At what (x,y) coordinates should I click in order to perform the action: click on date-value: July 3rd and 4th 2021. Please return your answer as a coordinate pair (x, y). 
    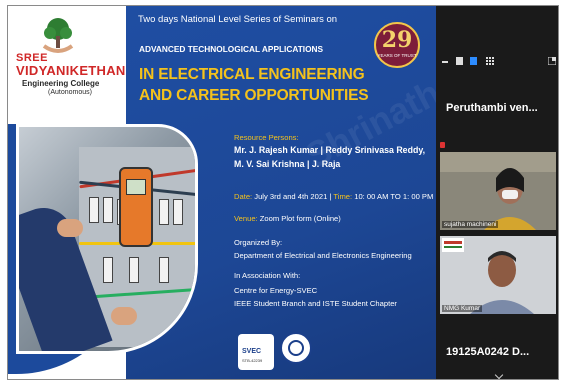
    Looking at the image, I should click on (291, 196).